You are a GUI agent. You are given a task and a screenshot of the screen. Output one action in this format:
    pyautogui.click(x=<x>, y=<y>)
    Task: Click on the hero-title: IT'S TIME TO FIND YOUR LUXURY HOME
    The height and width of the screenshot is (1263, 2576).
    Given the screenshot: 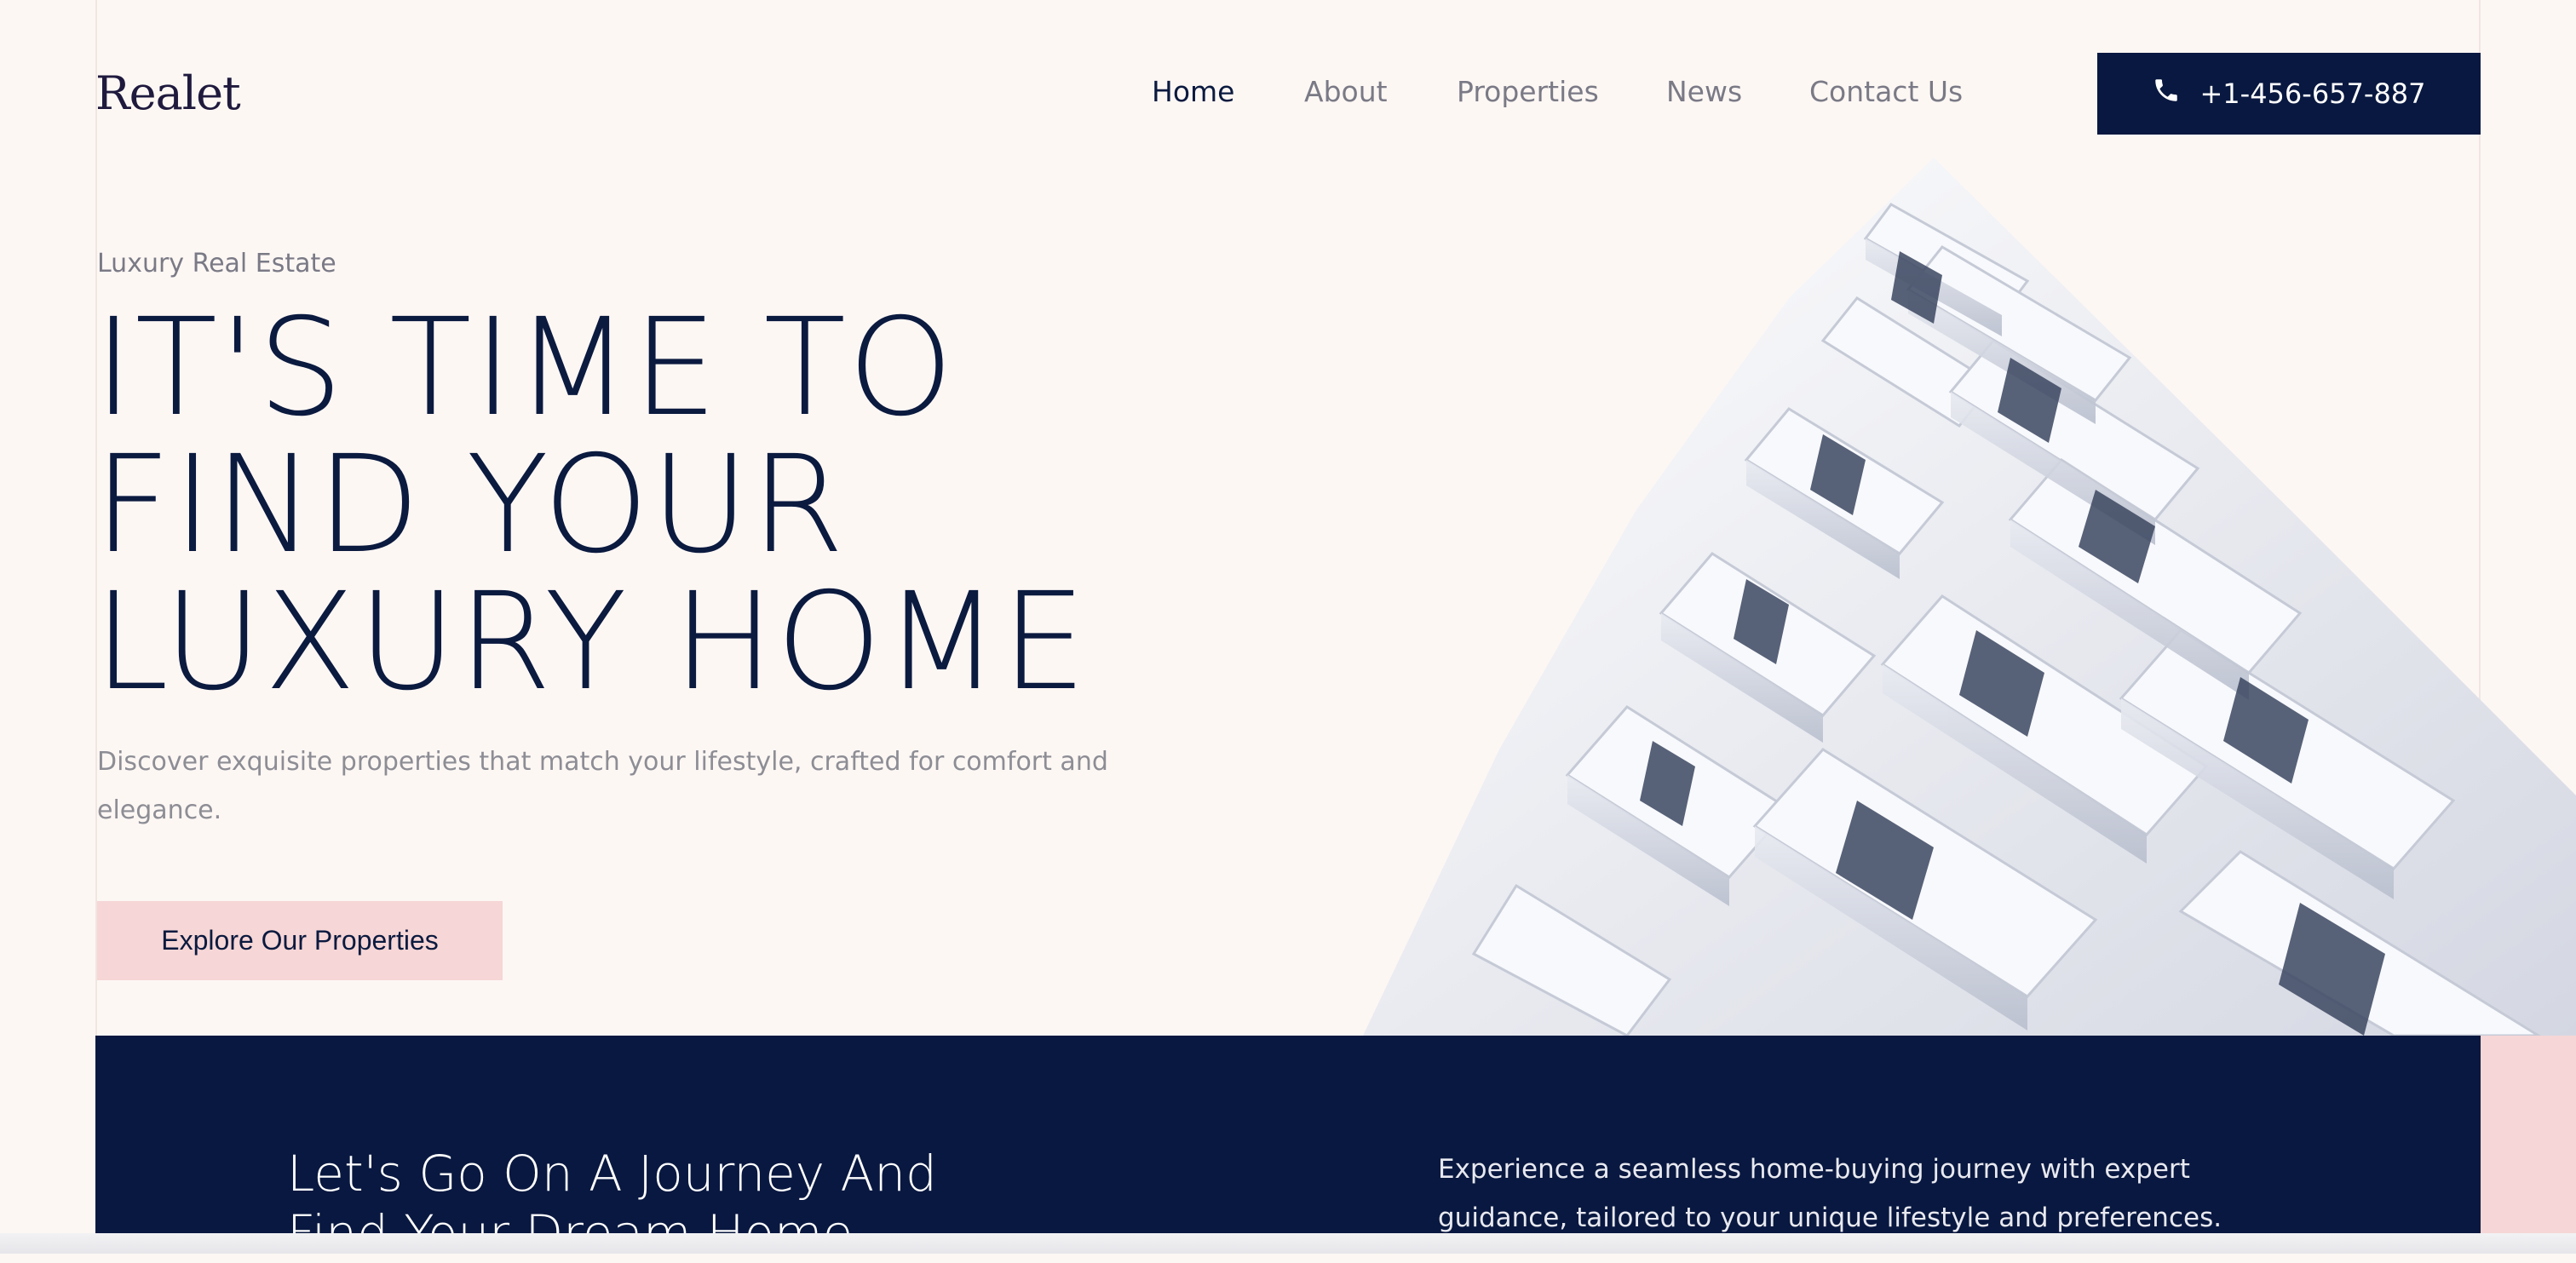 What is the action you would take?
    pyautogui.click(x=648, y=505)
    